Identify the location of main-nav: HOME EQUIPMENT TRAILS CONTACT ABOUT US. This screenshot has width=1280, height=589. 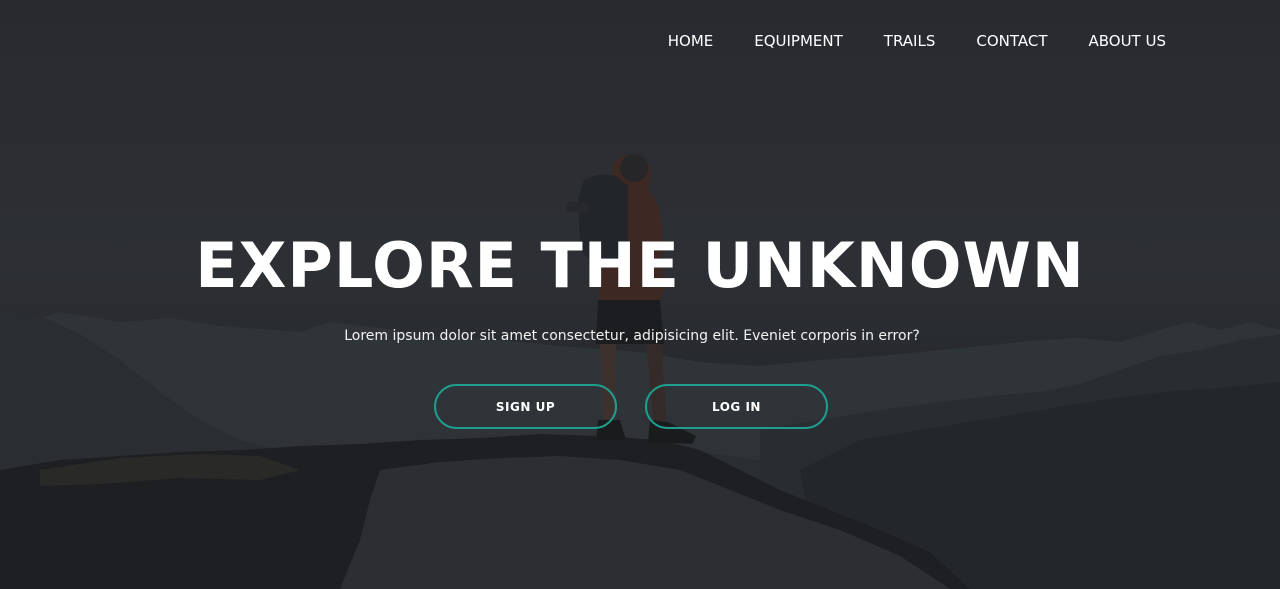
(917, 41).